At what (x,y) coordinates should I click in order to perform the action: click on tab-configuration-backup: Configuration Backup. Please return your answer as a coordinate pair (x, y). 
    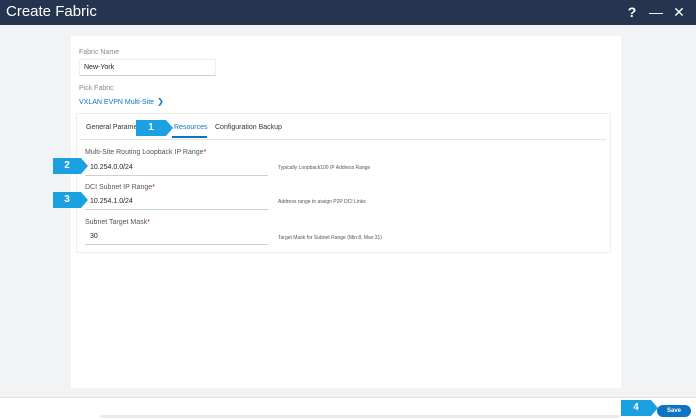
    Looking at the image, I should click on (248, 127).